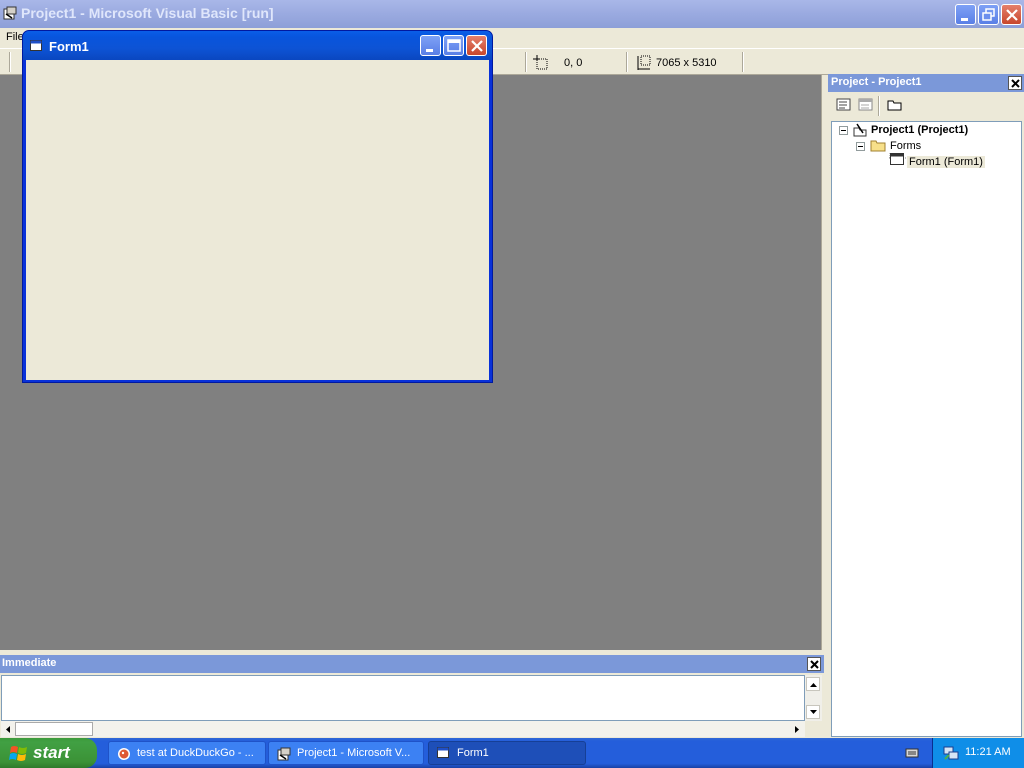 The image size is (1024, 768). I want to click on form1-title: Form1, so click(69, 46).